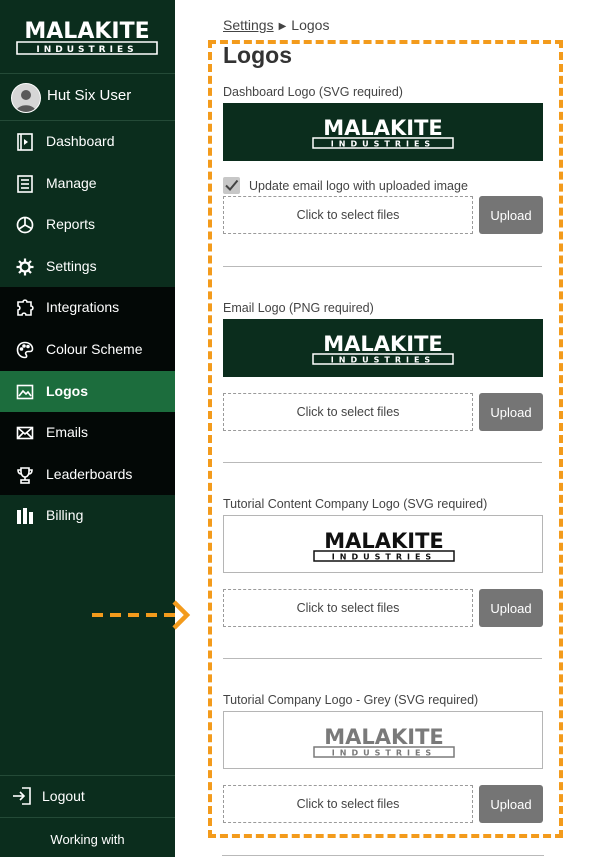  Describe the element at coordinates (25, 267) in the screenshot. I see `gear-icon` at that location.